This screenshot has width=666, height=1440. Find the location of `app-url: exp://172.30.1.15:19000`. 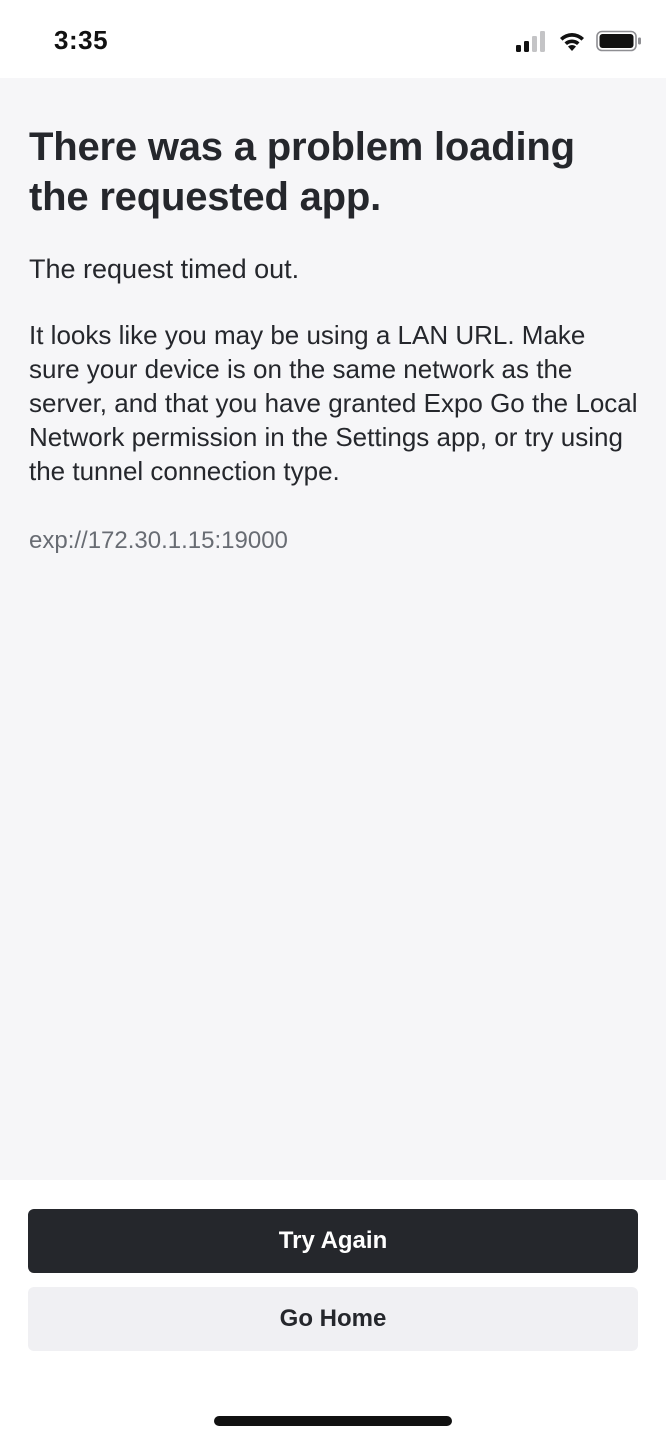

app-url: exp://172.30.1.15:19000 is located at coordinates (158, 540).